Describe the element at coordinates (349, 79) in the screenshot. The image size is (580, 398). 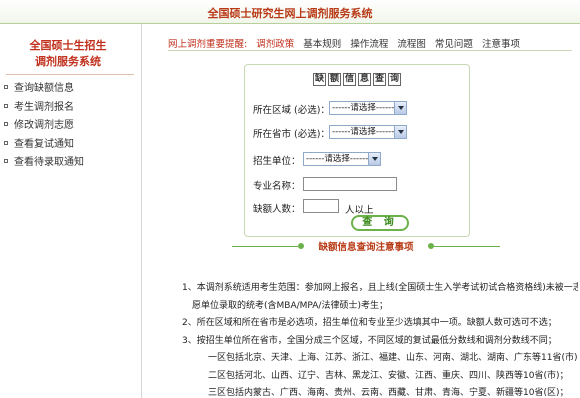
I see `title-char: 信` at that location.